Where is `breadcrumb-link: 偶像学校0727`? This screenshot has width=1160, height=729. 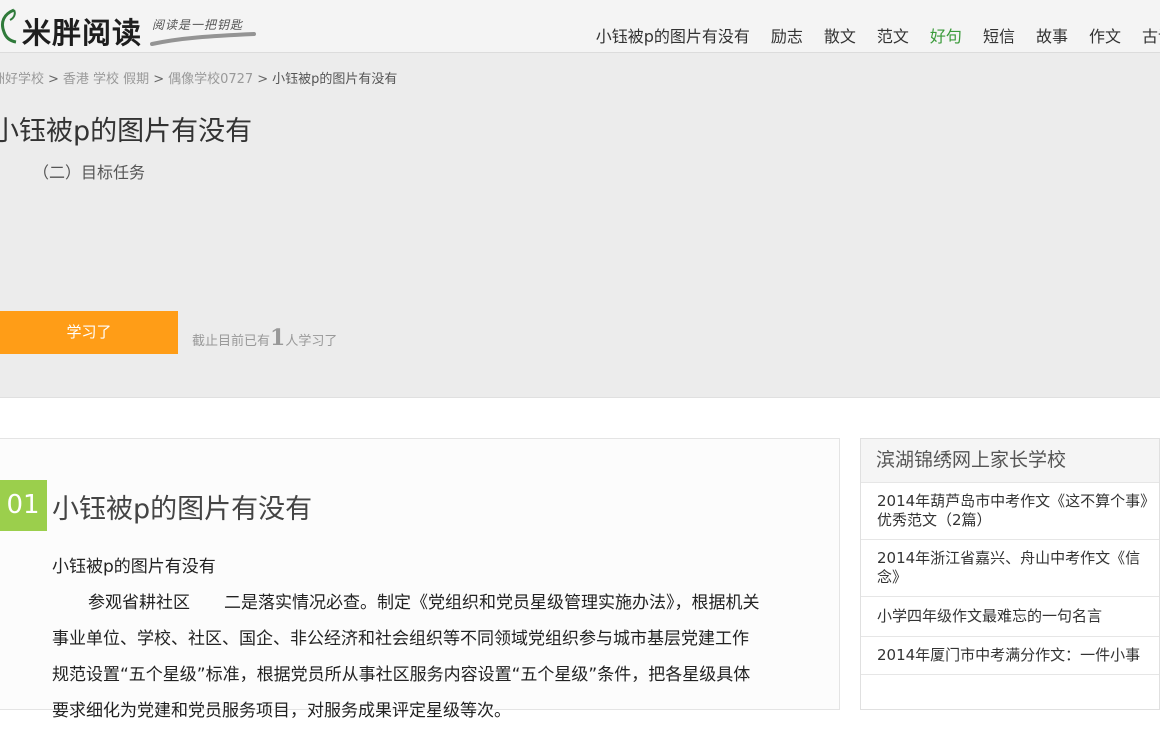
breadcrumb-link: 偶像学校0727 is located at coordinates (210, 79).